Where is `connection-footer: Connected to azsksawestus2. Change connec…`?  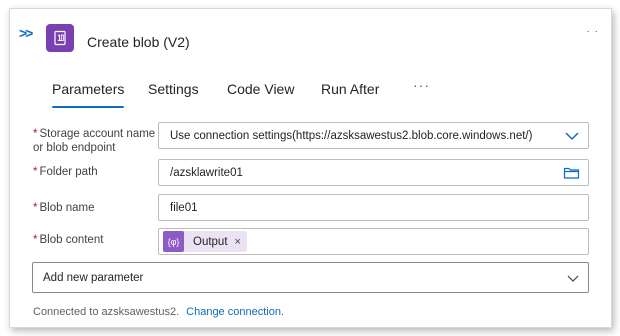
connection-footer: Connected to azsksawestus2. Change connec… is located at coordinates (158, 312).